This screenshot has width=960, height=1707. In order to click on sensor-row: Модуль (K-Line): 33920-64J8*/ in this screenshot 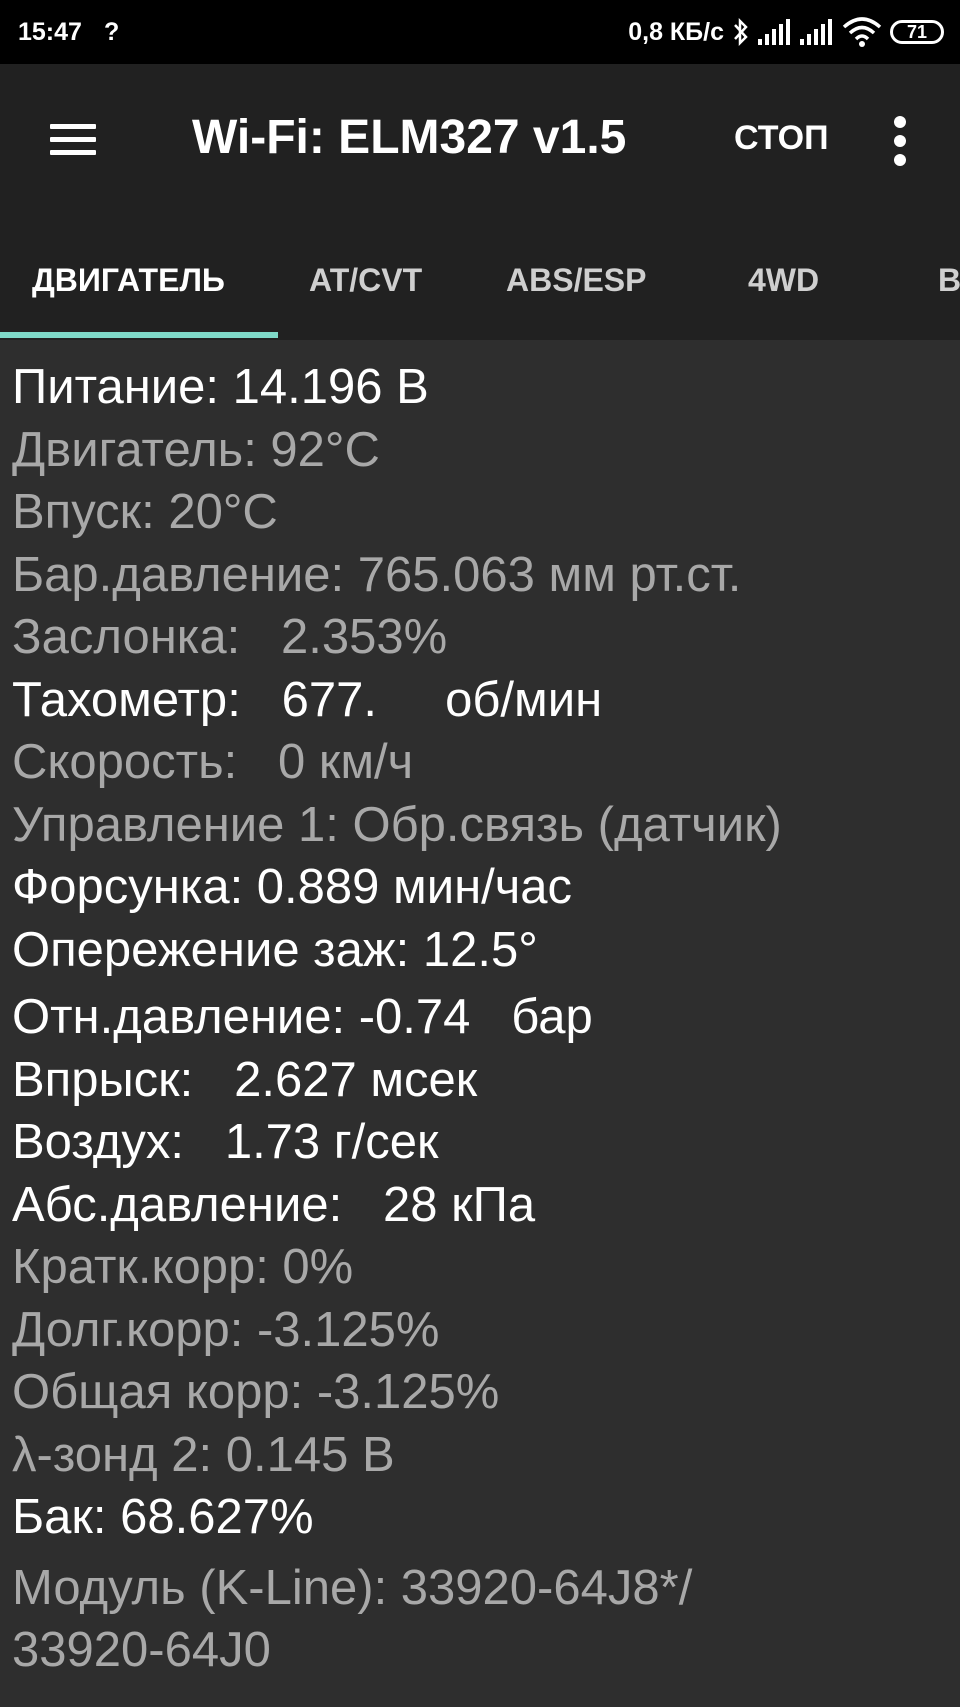, I will do `click(352, 1587)`.